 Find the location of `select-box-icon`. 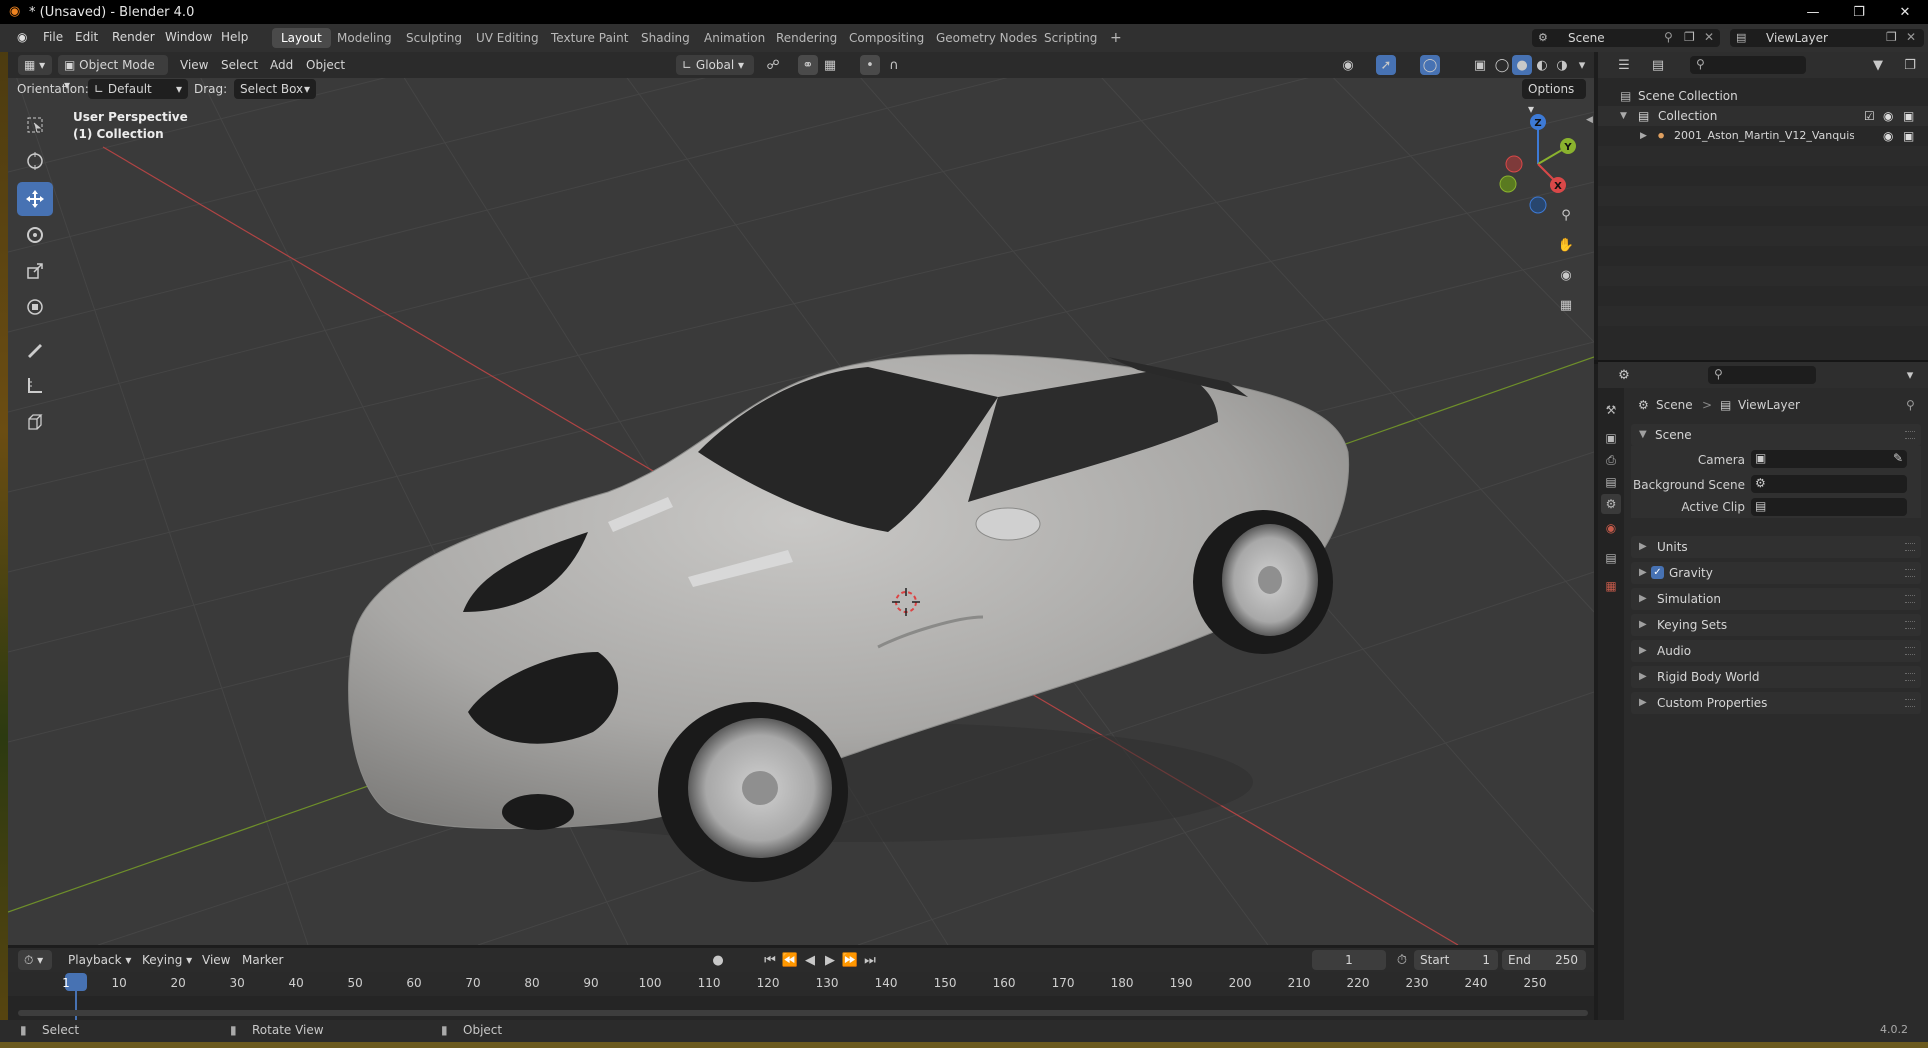

select-box-icon is located at coordinates (35, 125).